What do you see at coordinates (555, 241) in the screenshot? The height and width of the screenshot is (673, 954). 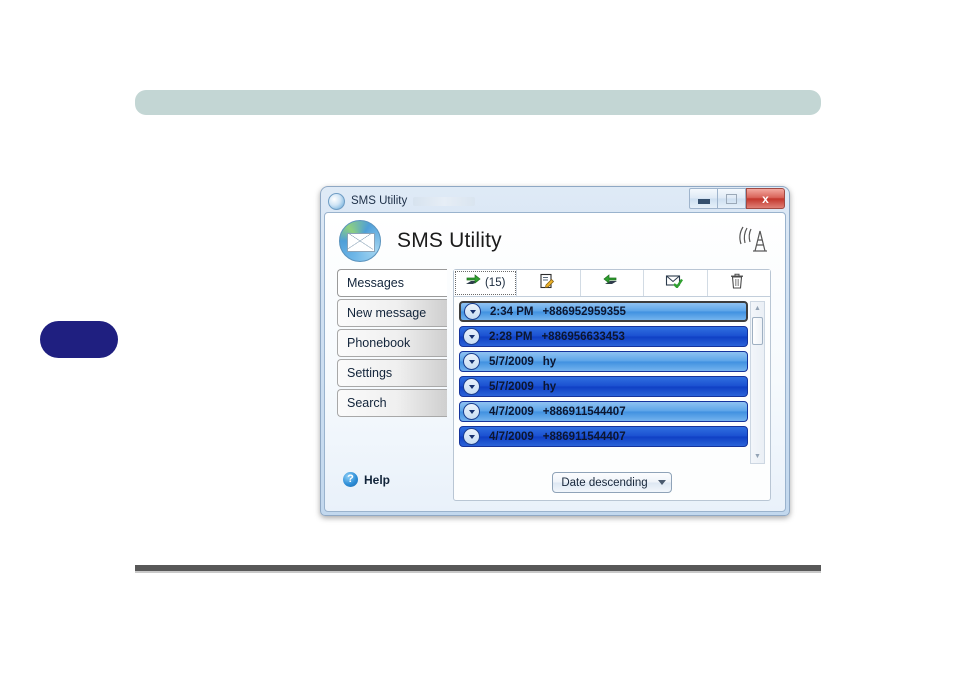 I see `app-header: SMS Utility` at bounding box center [555, 241].